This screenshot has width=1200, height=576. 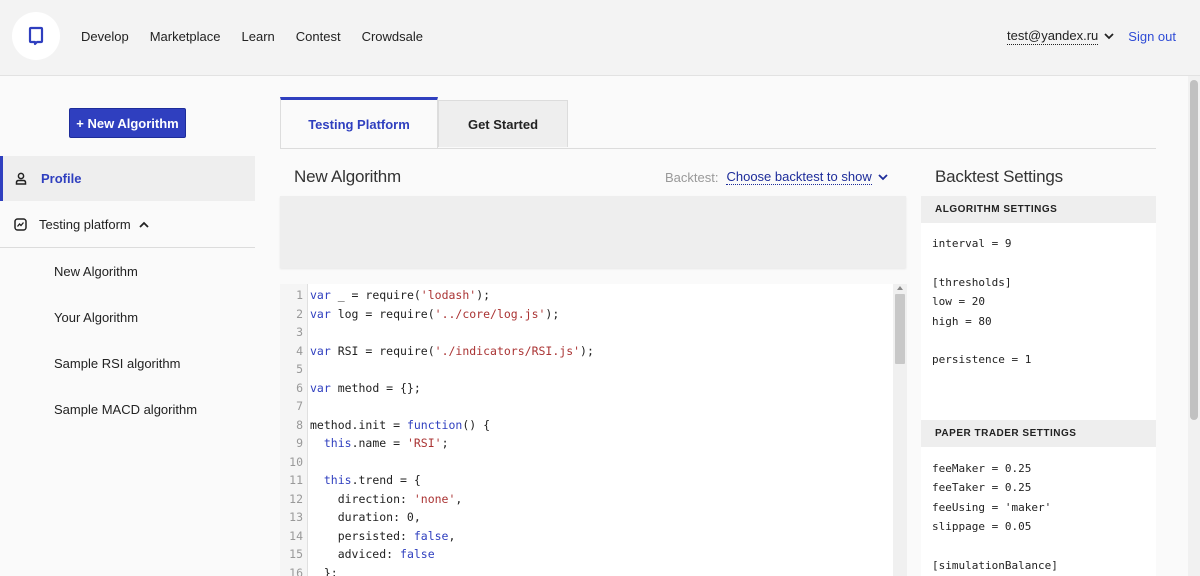 What do you see at coordinates (144, 224) in the screenshot?
I see `chevron-up-icon` at bounding box center [144, 224].